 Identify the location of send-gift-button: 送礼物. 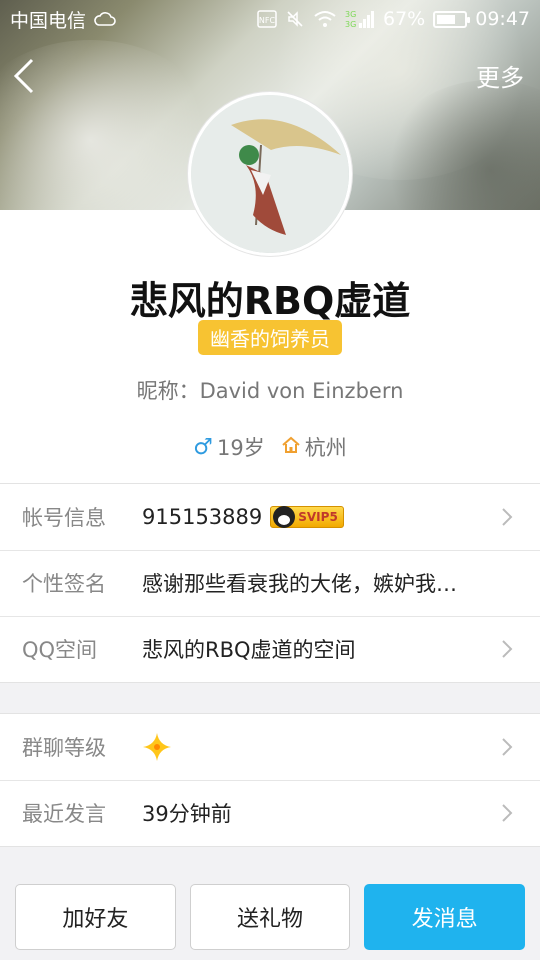
(270, 917).